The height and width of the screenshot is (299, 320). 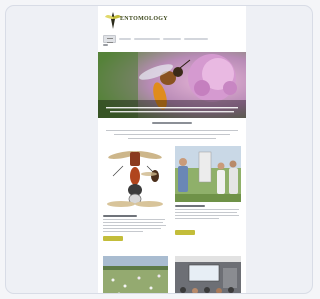 I want to click on meadow-photo, so click(x=135, y=274).